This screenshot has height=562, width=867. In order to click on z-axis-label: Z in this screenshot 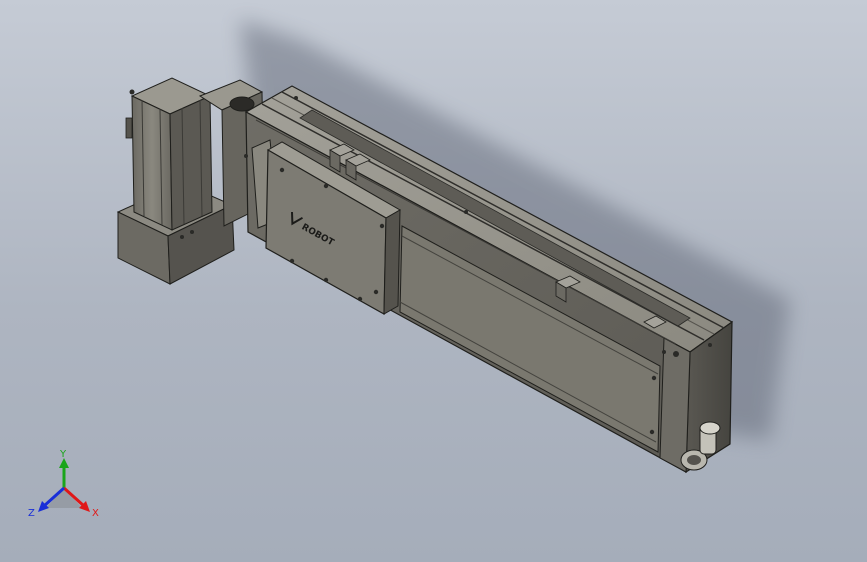, I will do `click(31, 513)`.